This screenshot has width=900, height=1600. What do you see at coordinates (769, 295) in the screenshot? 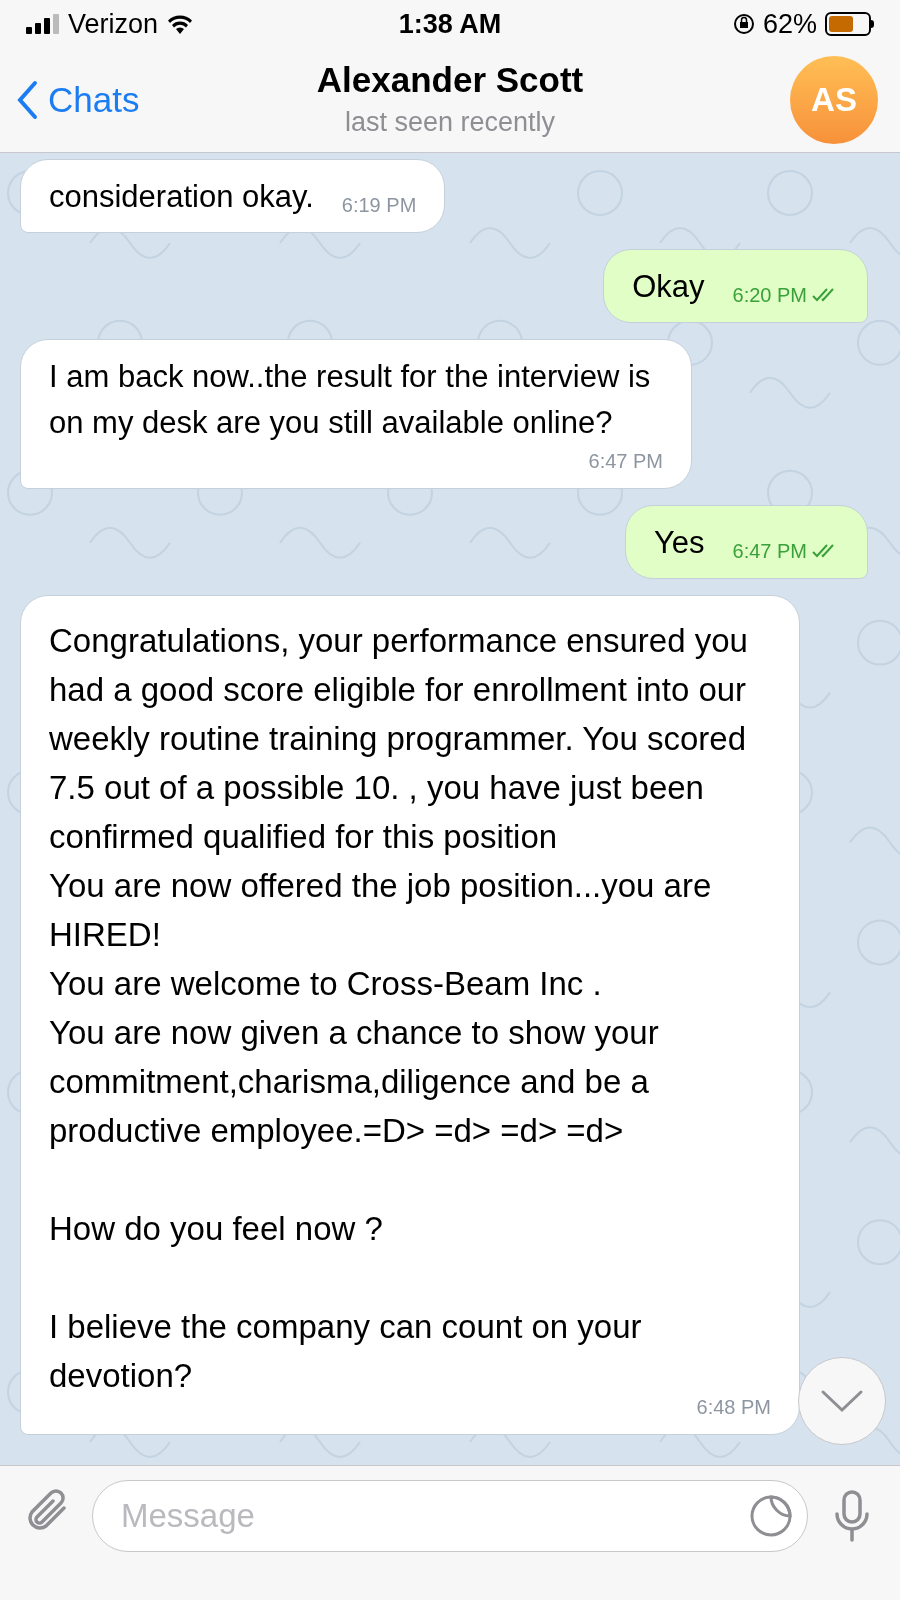
I see `message-time: 6:20 PM` at bounding box center [769, 295].